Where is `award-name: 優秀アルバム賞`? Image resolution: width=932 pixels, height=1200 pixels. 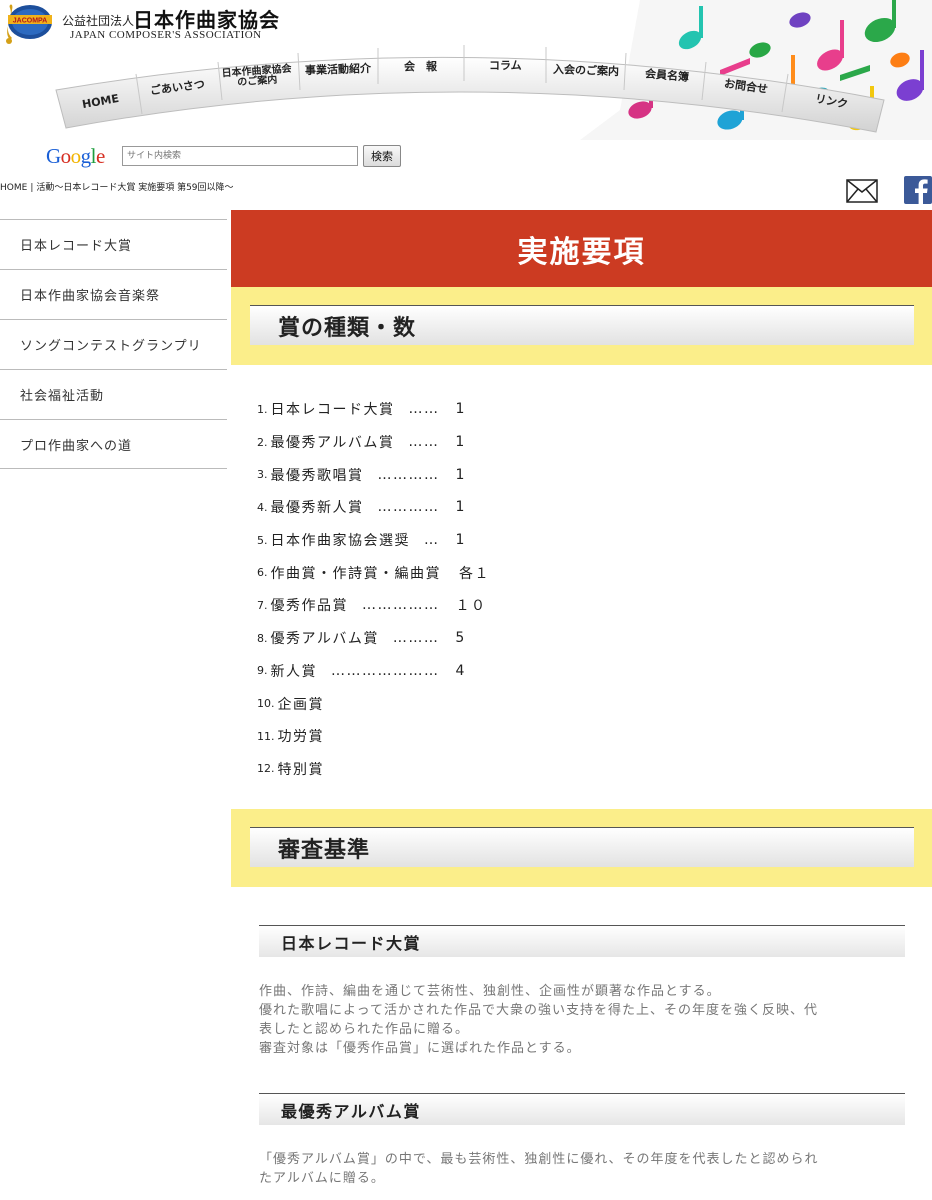 award-name: 優秀アルバム賞 is located at coordinates (324, 639).